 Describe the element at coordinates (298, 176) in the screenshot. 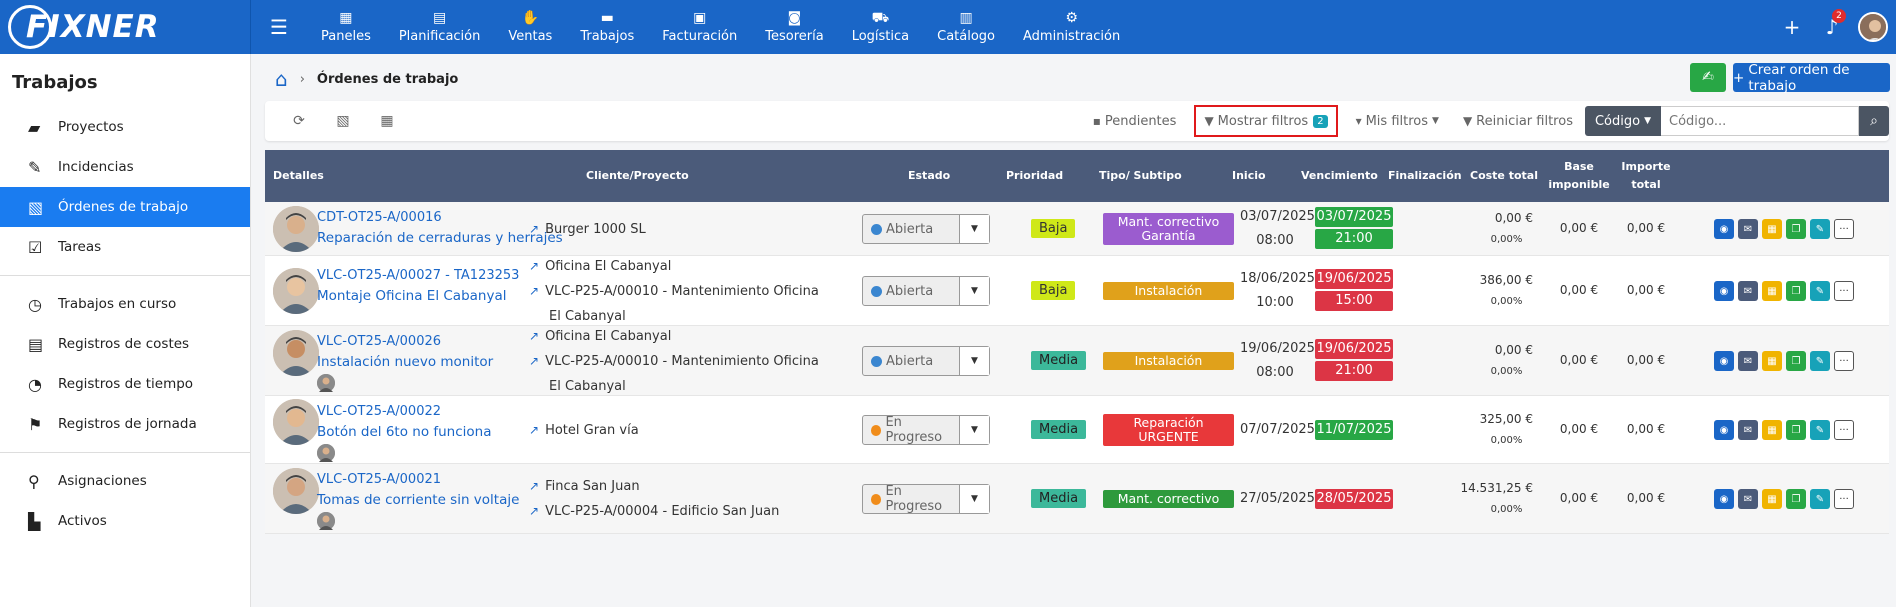

I see `header-detalles: Detalles` at that location.